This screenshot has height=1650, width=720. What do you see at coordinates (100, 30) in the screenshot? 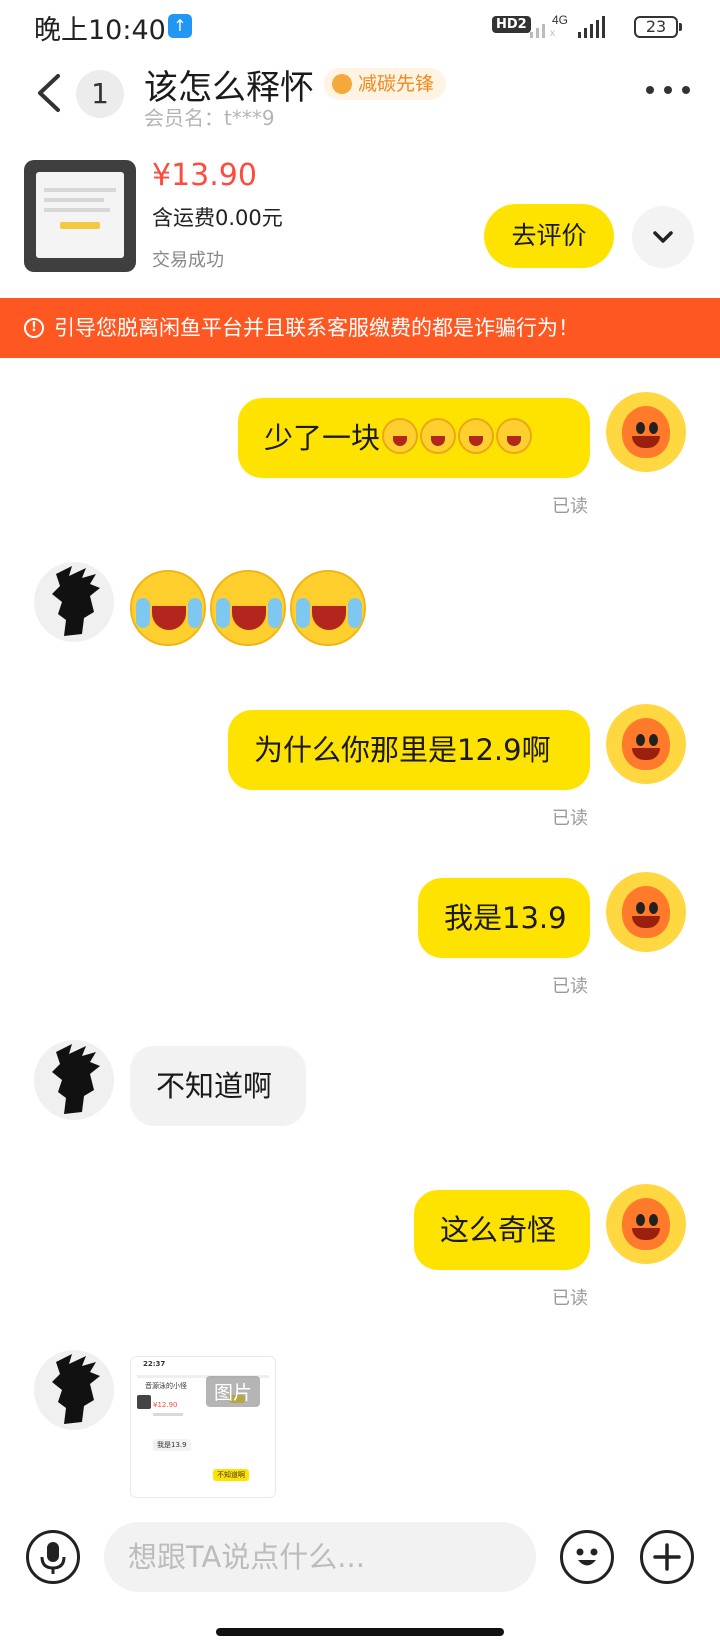
I see `status-time: 晚上10:40` at bounding box center [100, 30].